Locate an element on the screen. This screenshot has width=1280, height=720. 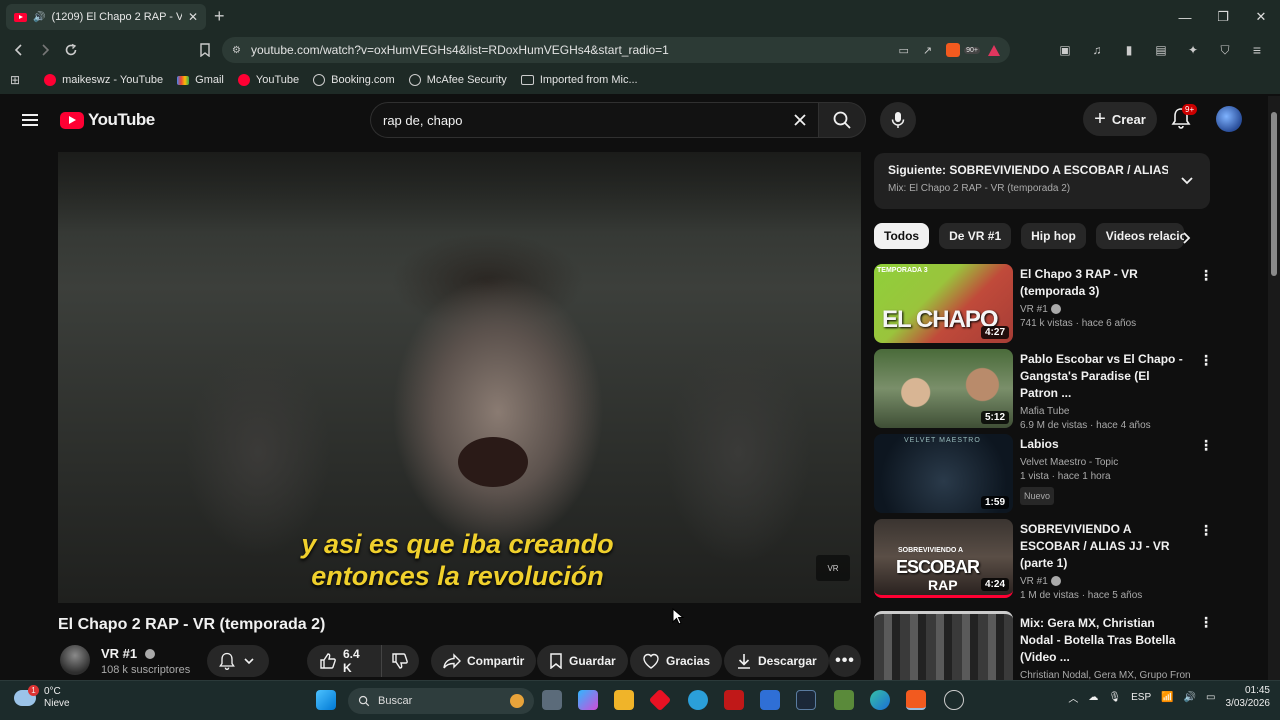
chip-videos-relacionados: Videos relacion is located at coordinates (1139, 236).